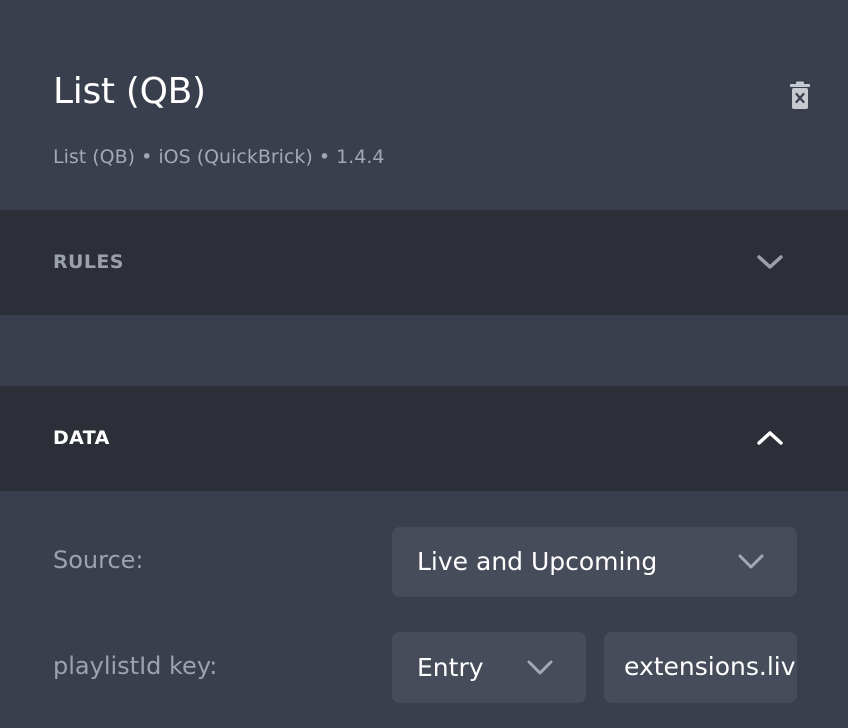 The height and width of the screenshot is (728, 848). Describe the element at coordinates (450, 667) in the screenshot. I see `playlist-key-type-value: Entry` at that location.